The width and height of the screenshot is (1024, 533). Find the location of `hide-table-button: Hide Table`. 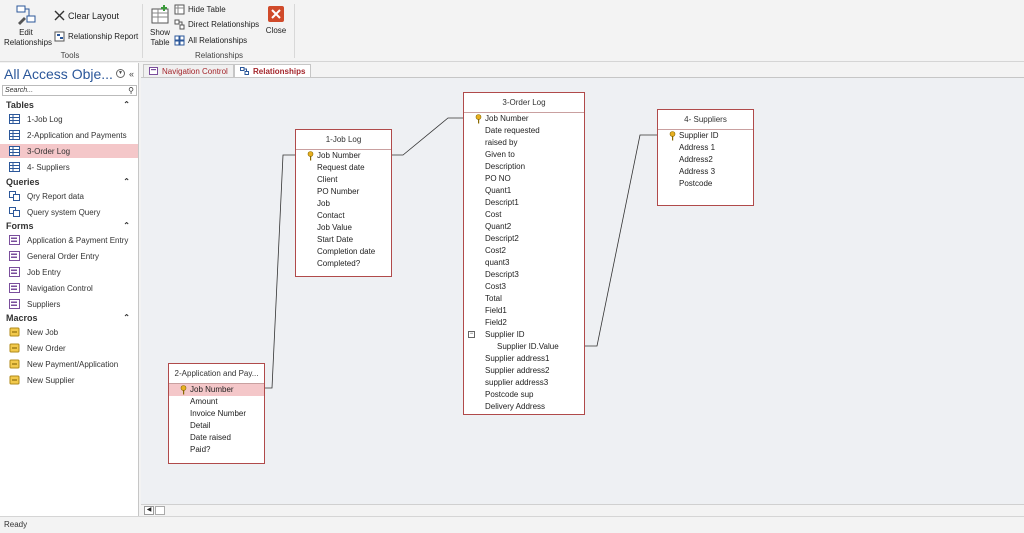

hide-table-button: Hide Table is located at coordinates (200, 9).